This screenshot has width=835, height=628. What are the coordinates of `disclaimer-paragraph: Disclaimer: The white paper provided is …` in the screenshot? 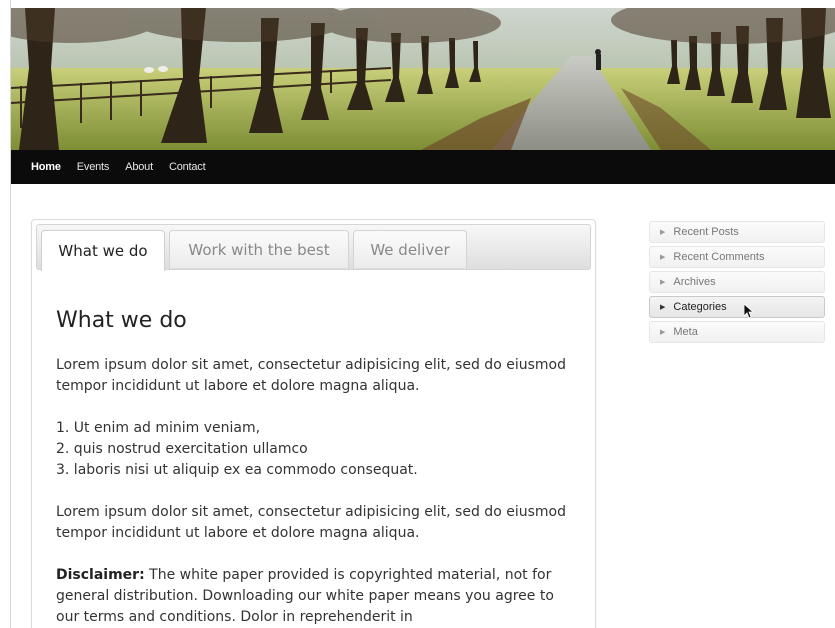 It's located at (316, 596).